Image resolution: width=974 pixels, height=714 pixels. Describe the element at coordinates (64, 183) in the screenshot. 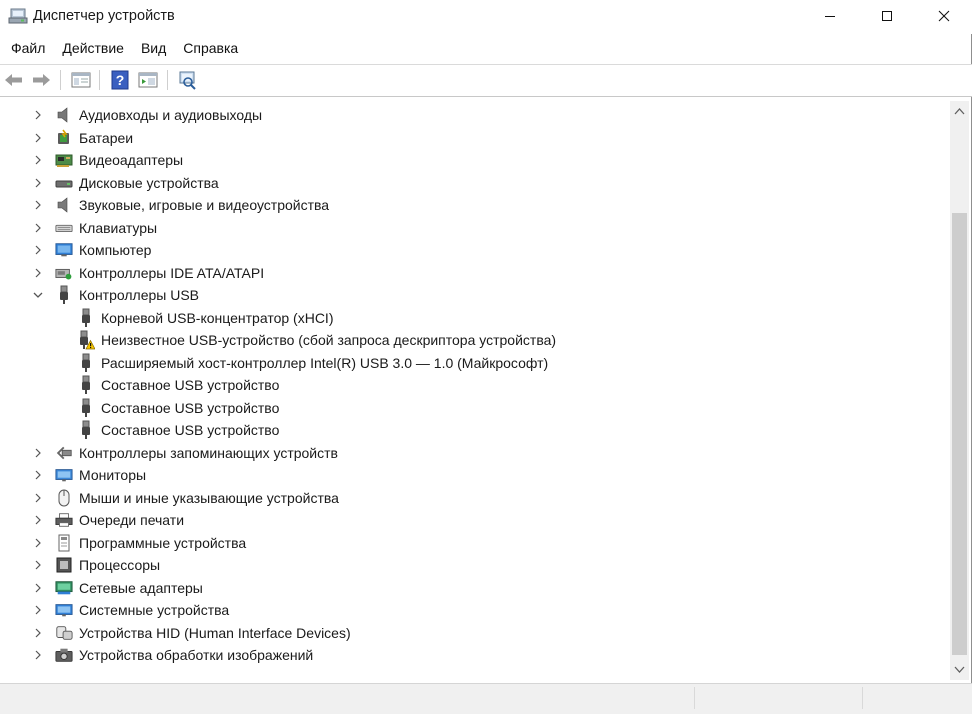

I see `disk-drive-icon` at that location.